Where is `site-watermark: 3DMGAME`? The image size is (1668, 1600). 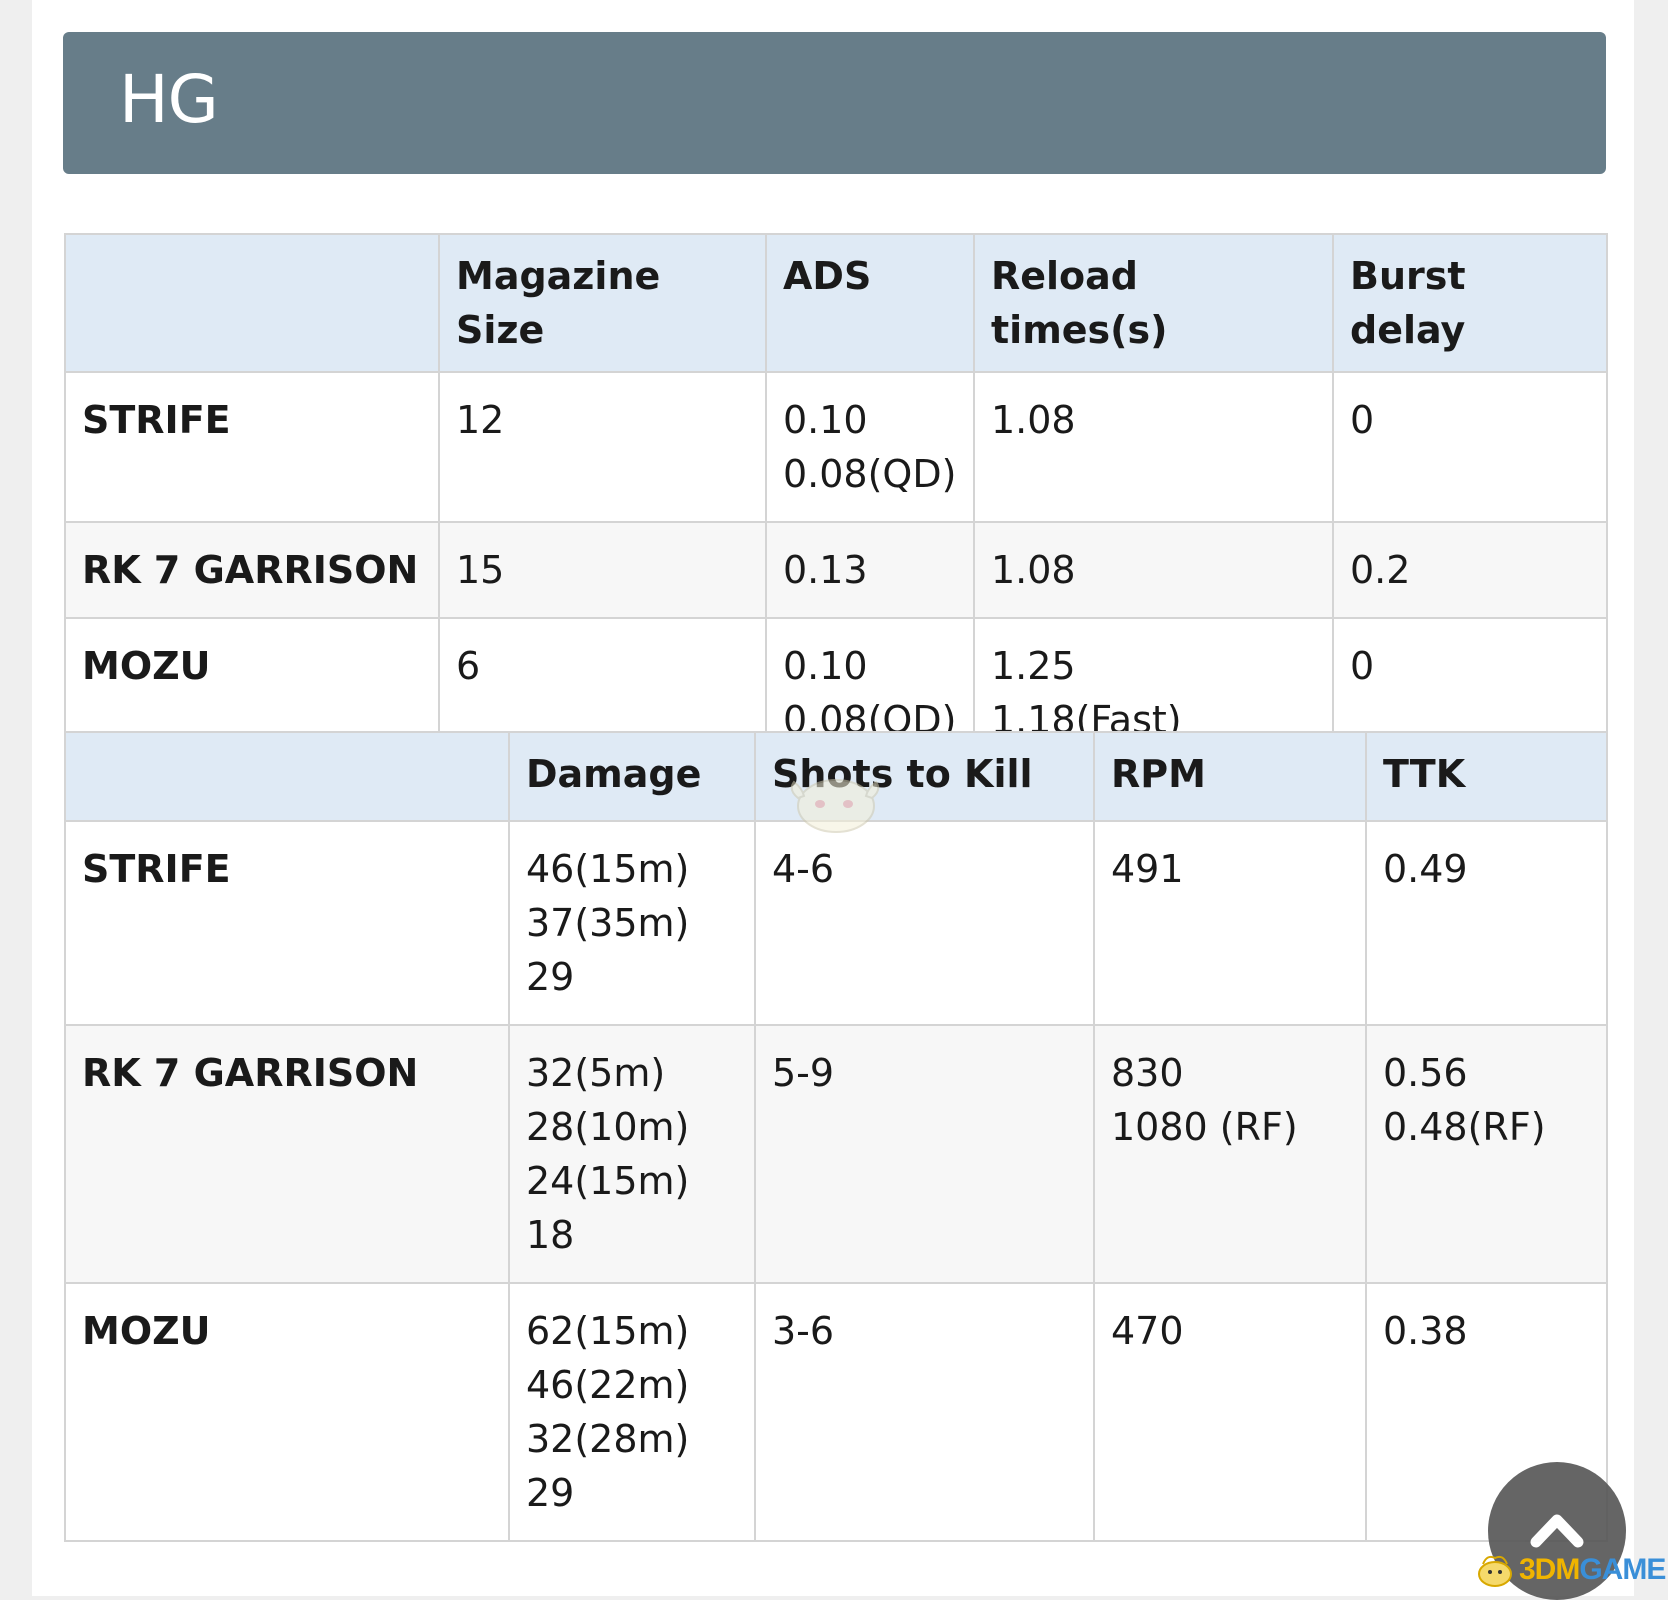 site-watermark: 3DMGAME is located at coordinates (1570, 1570).